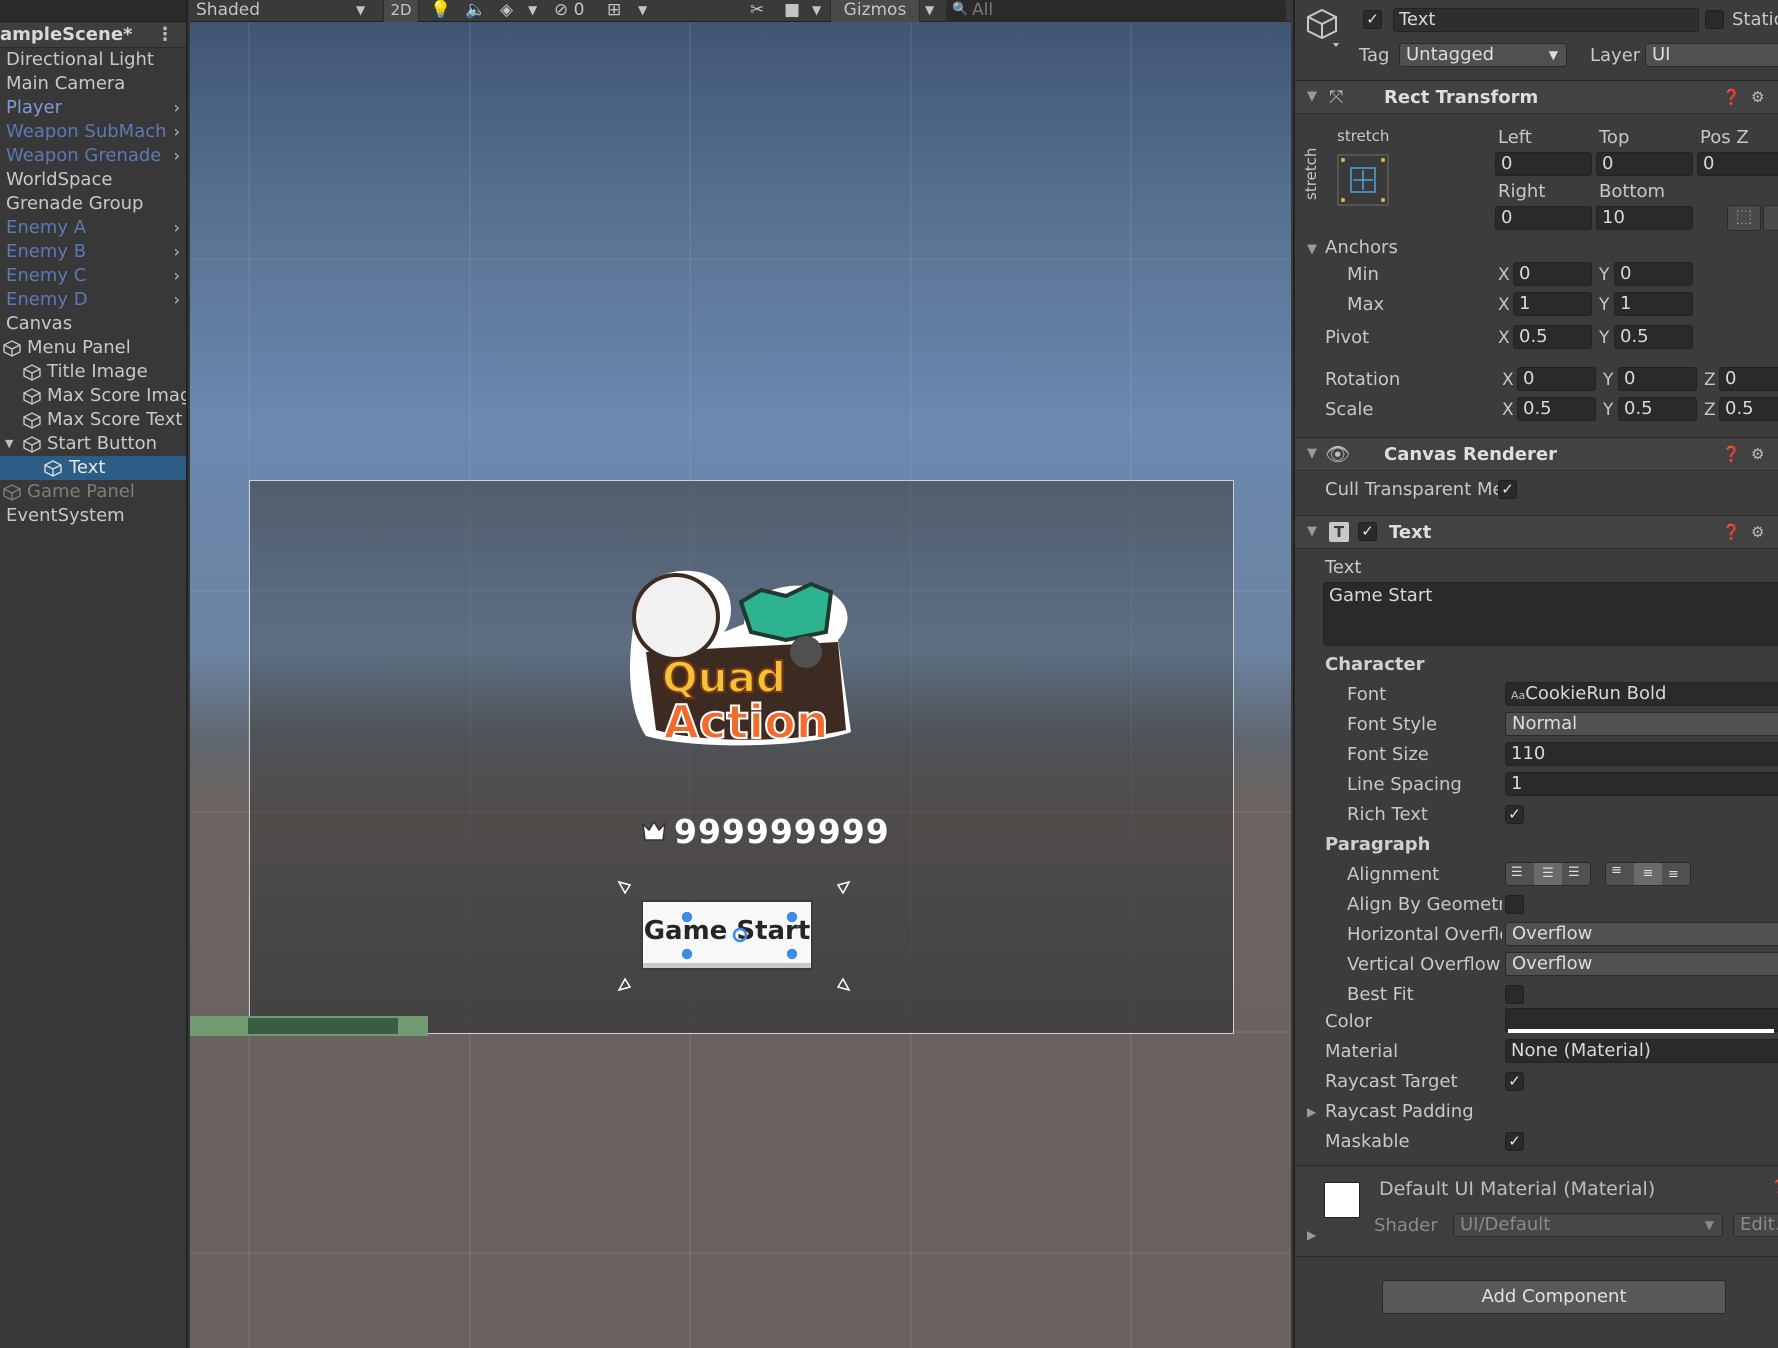 This screenshot has width=1778, height=1348. Describe the element at coordinates (742, 657) in the screenshot. I see `title-logo-image: Quad Action` at that location.